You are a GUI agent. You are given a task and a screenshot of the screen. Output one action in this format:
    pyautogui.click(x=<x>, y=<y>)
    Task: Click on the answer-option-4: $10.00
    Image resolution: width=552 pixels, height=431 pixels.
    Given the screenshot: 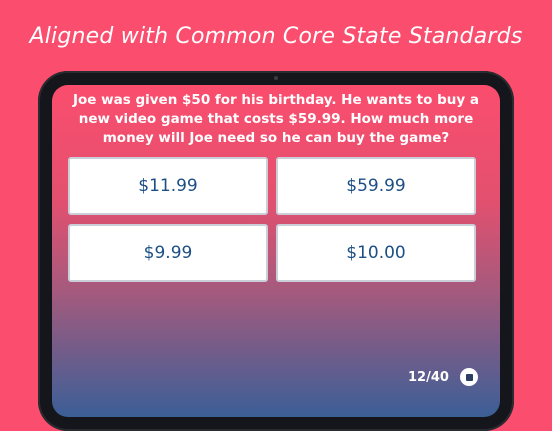 What is the action you would take?
    pyautogui.click(x=376, y=253)
    